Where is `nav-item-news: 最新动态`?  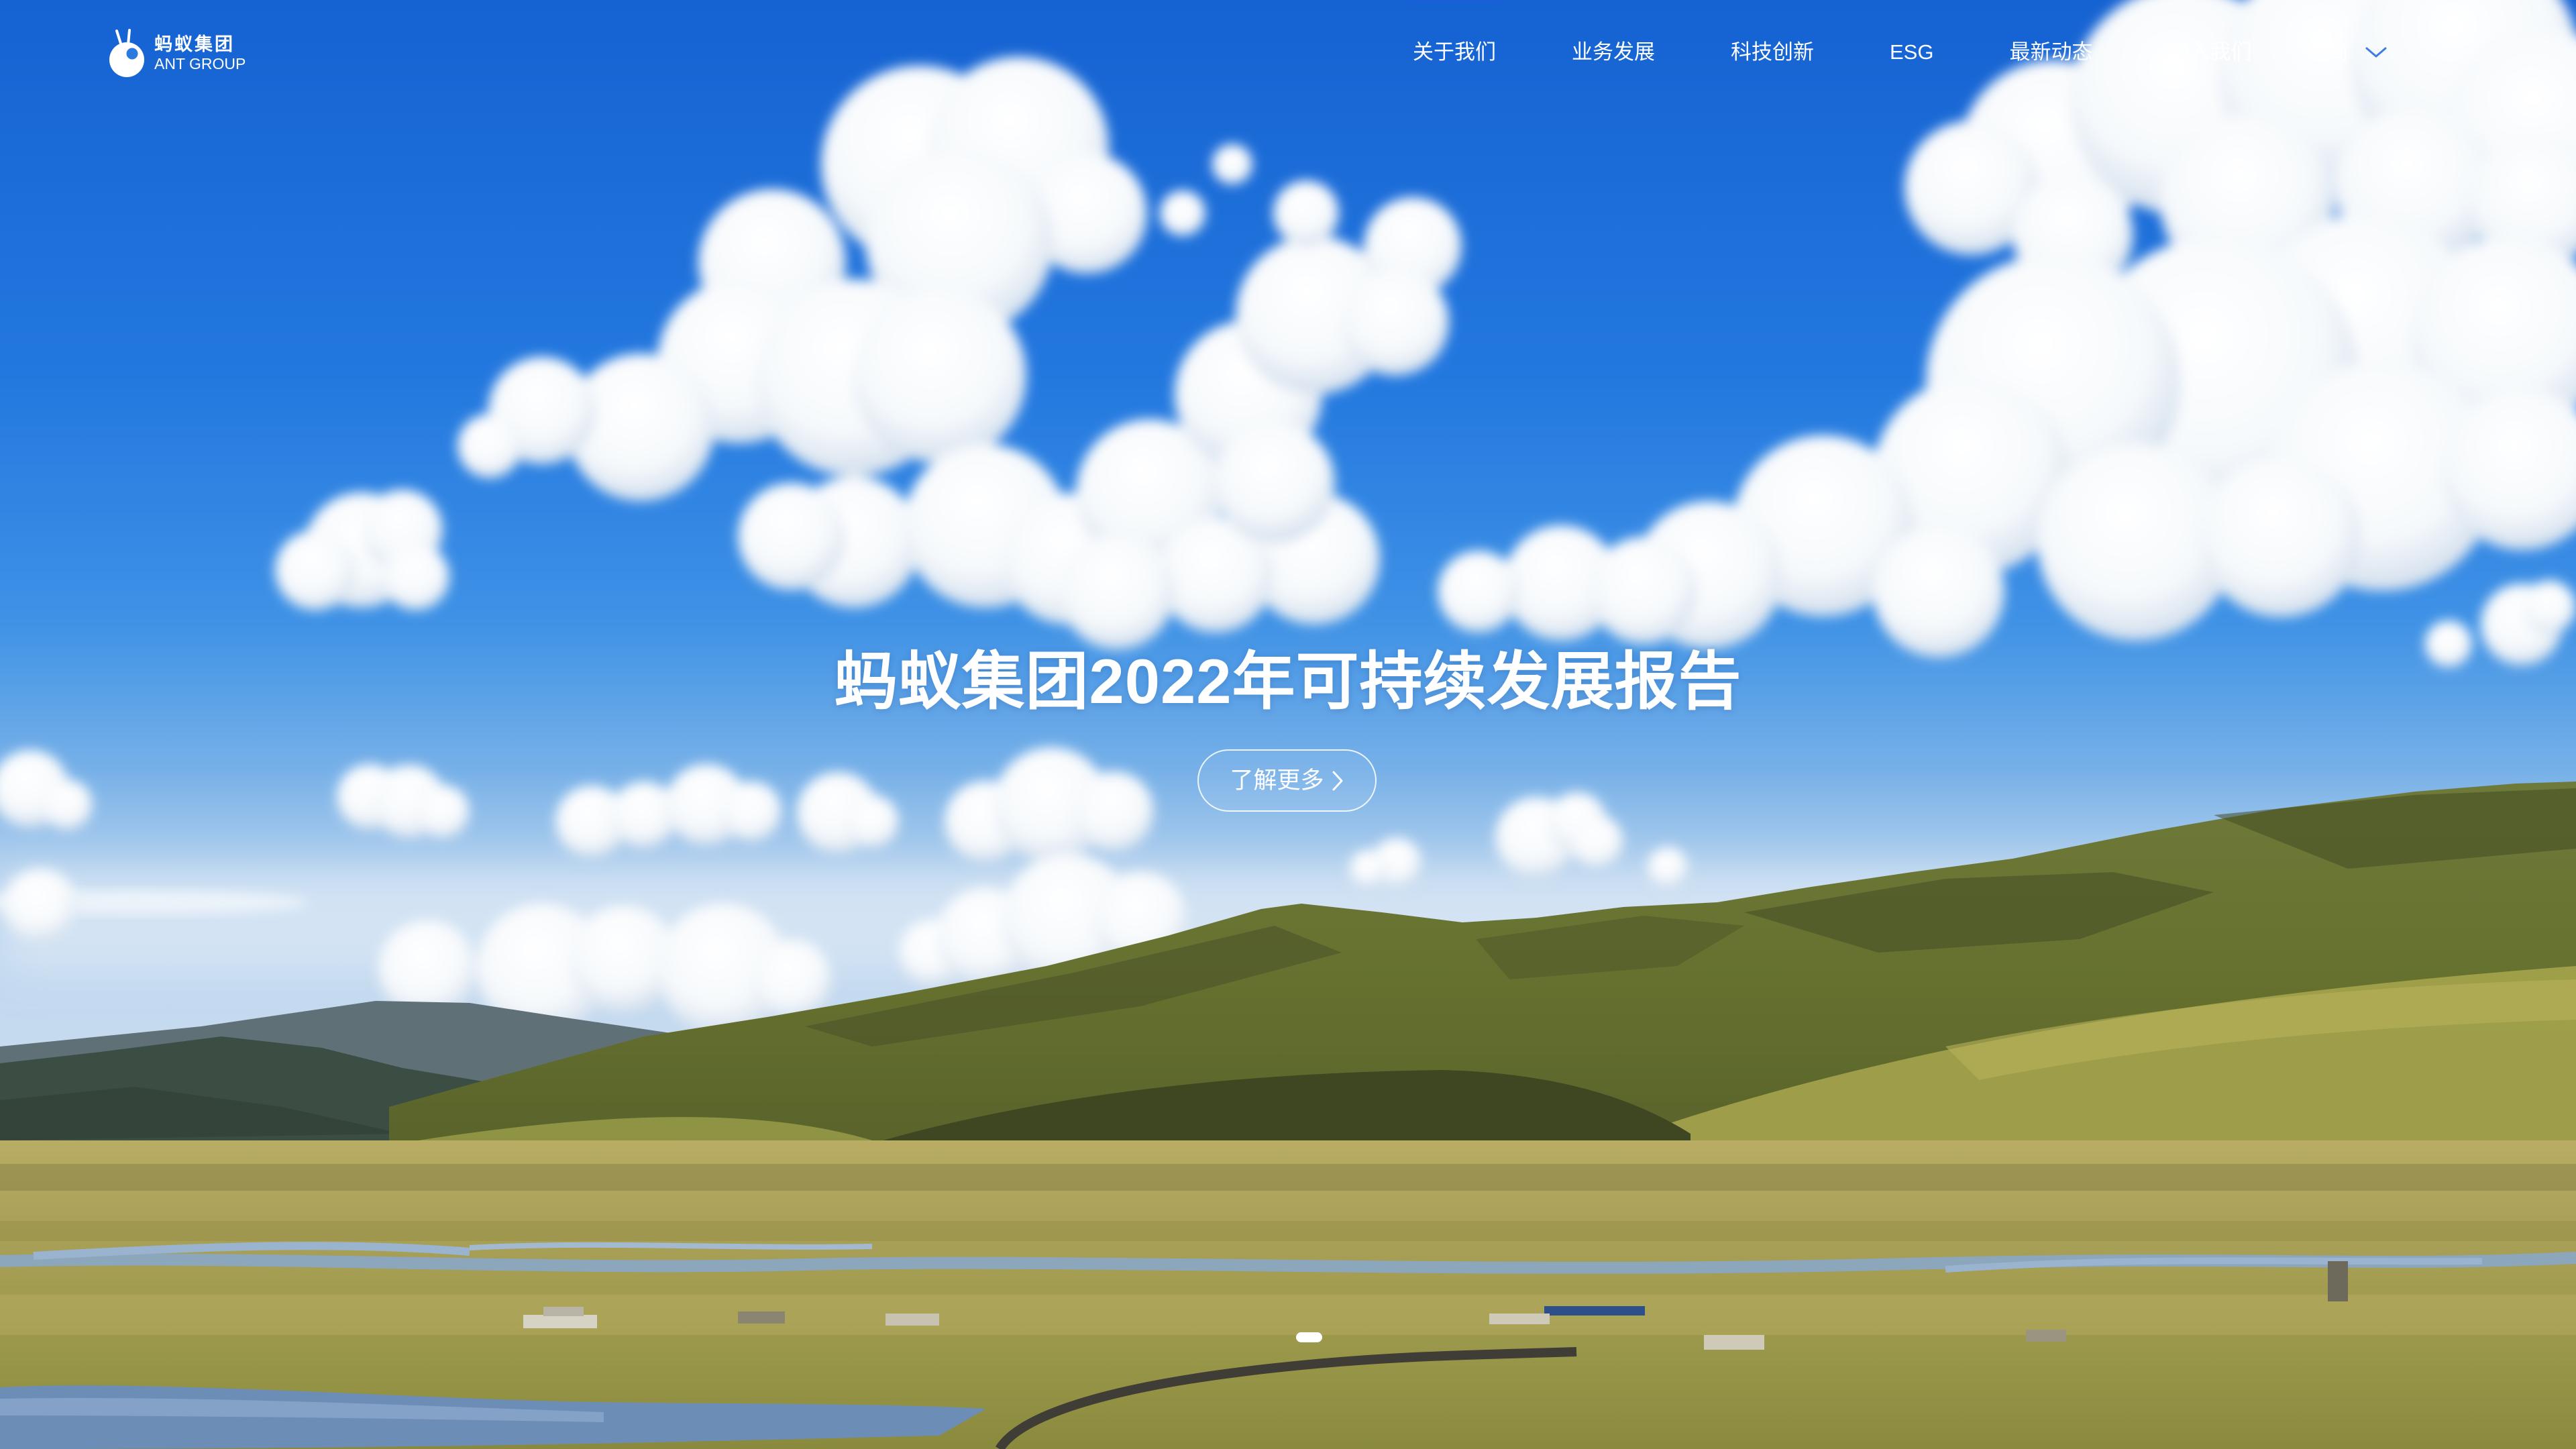
nav-item-news: 最新动态 is located at coordinates (2050, 52).